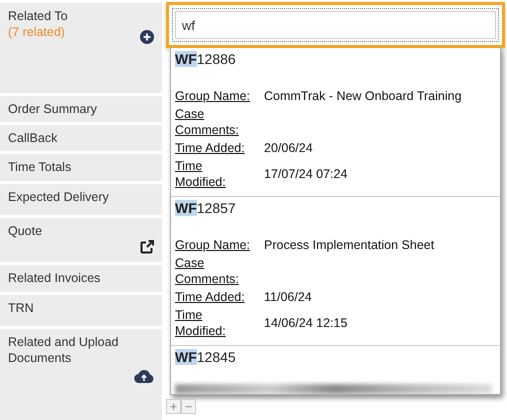  What do you see at coordinates (21, 308) in the screenshot?
I see `section-label: TRN` at bounding box center [21, 308].